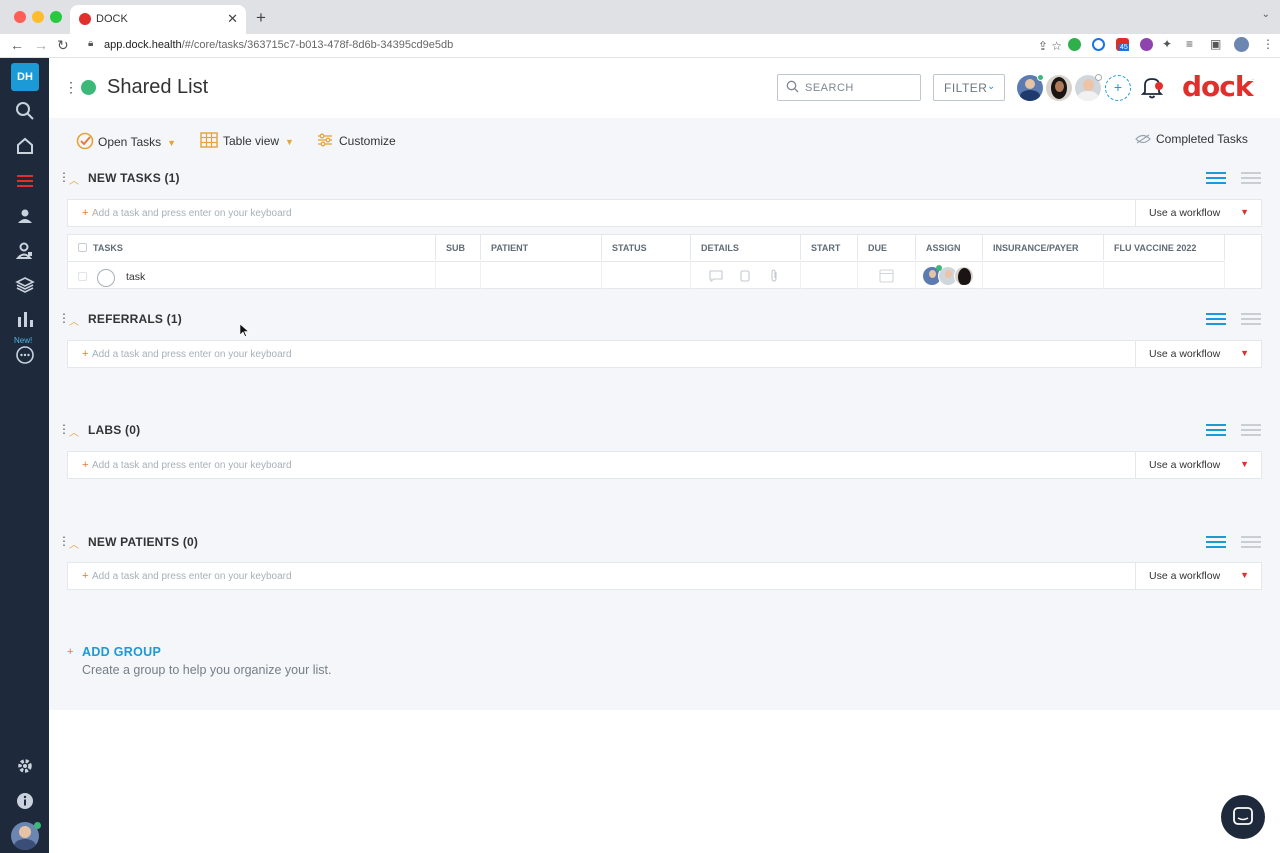 The width and height of the screenshot is (1280, 853). Describe the element at coordinates (458, 275) in the screenshot. I see `sub-cell` at that location.